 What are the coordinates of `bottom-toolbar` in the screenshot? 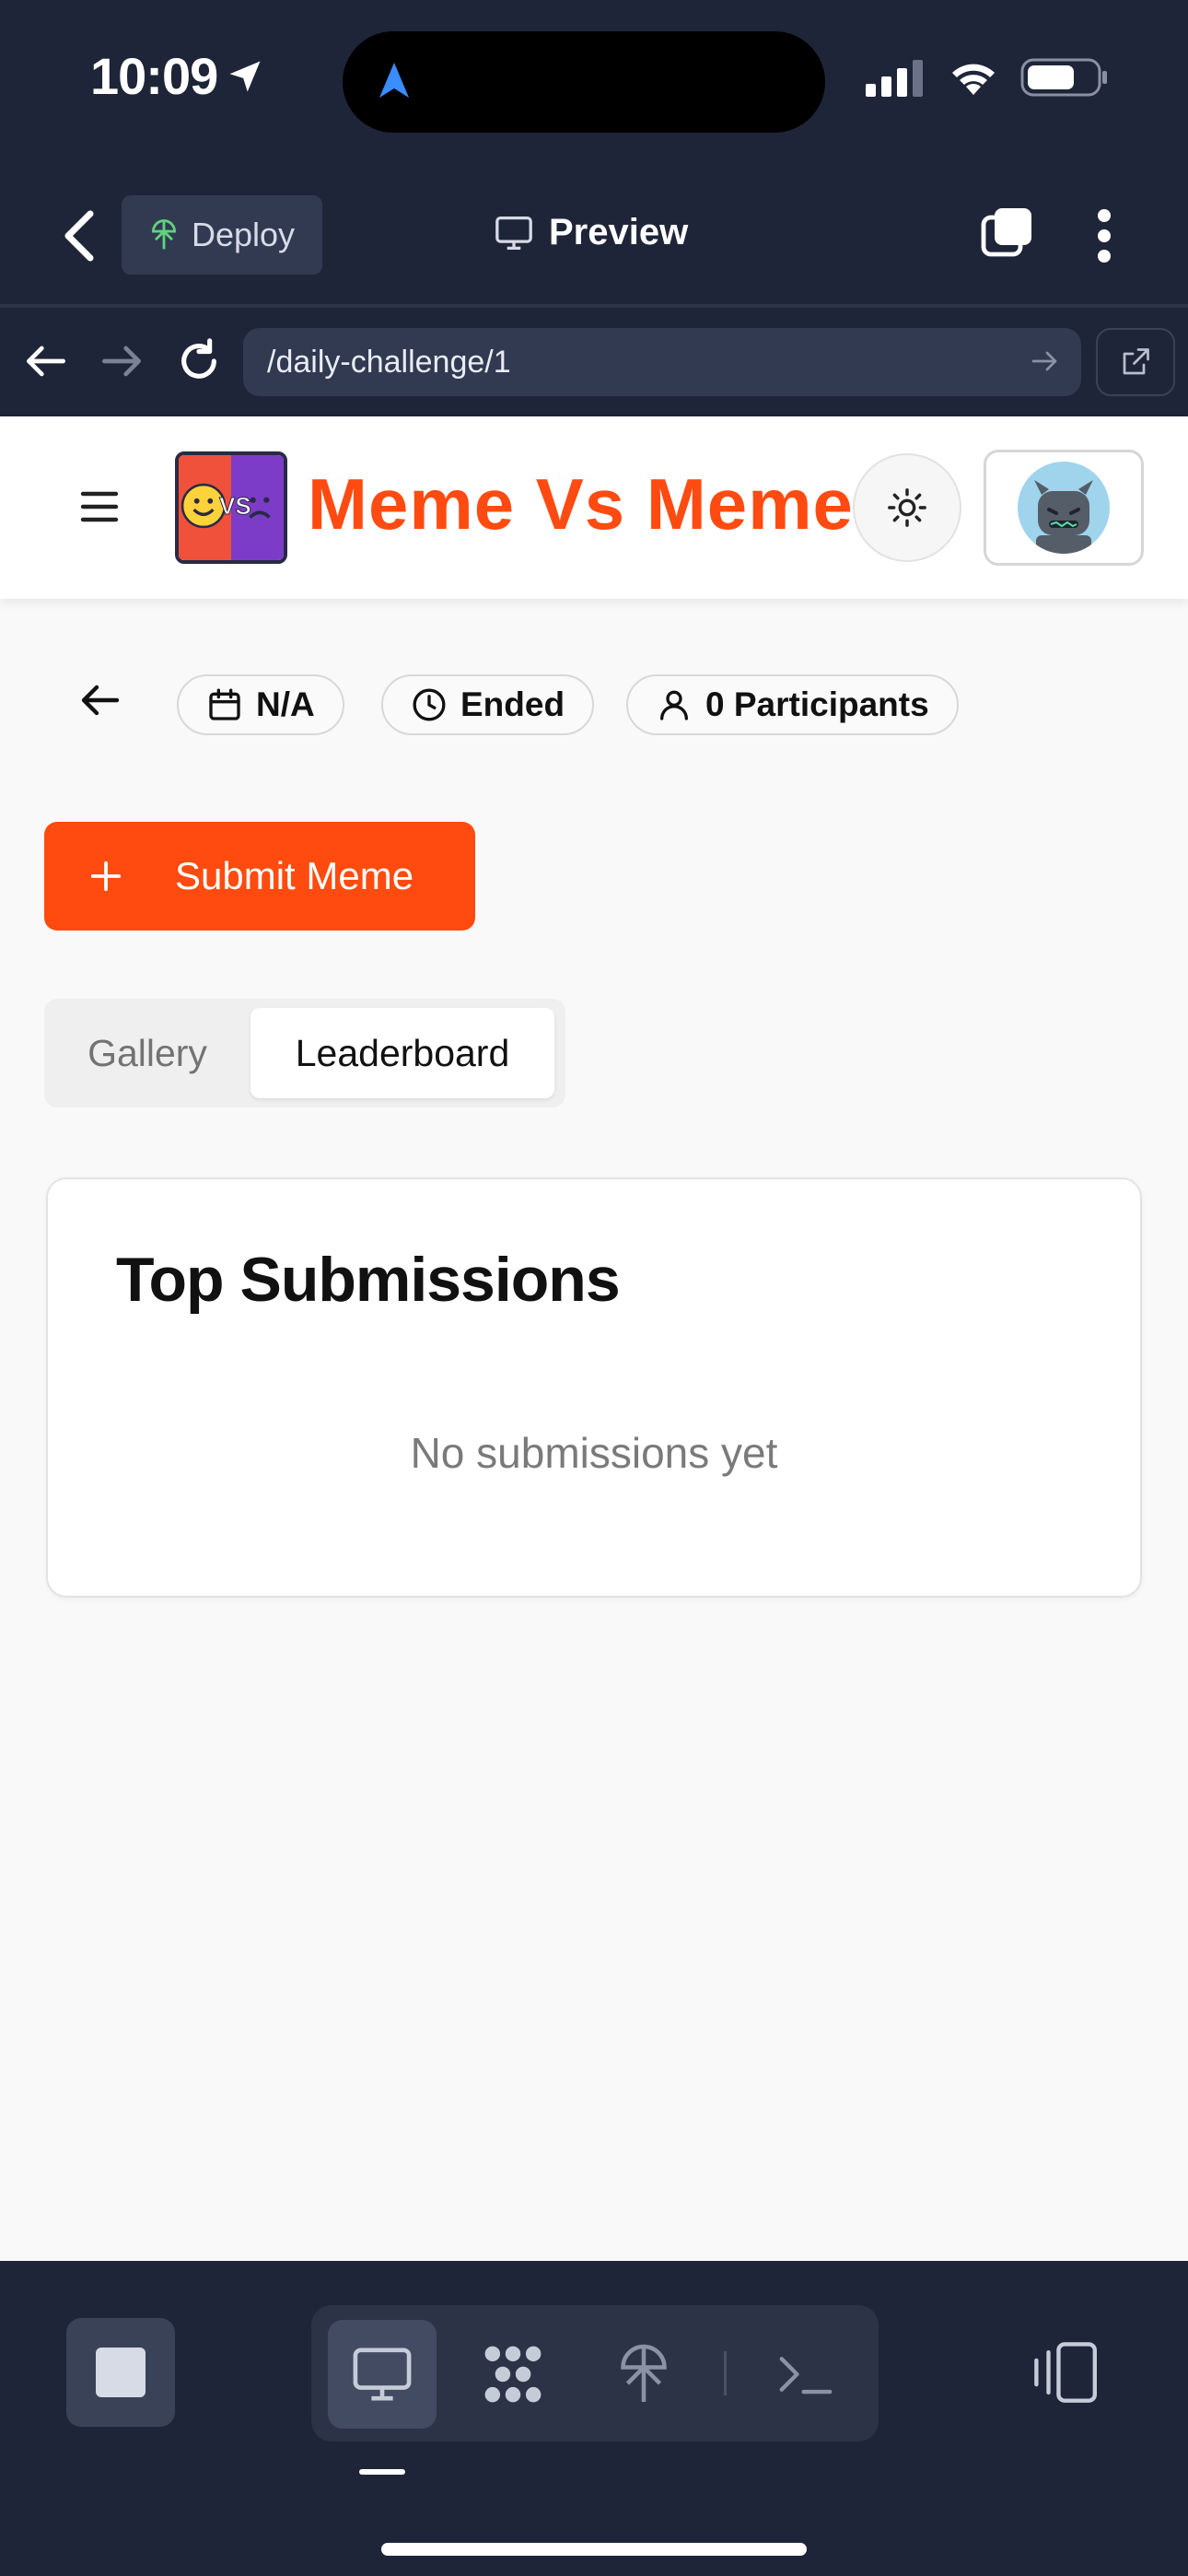 It's located at (594, 2418).